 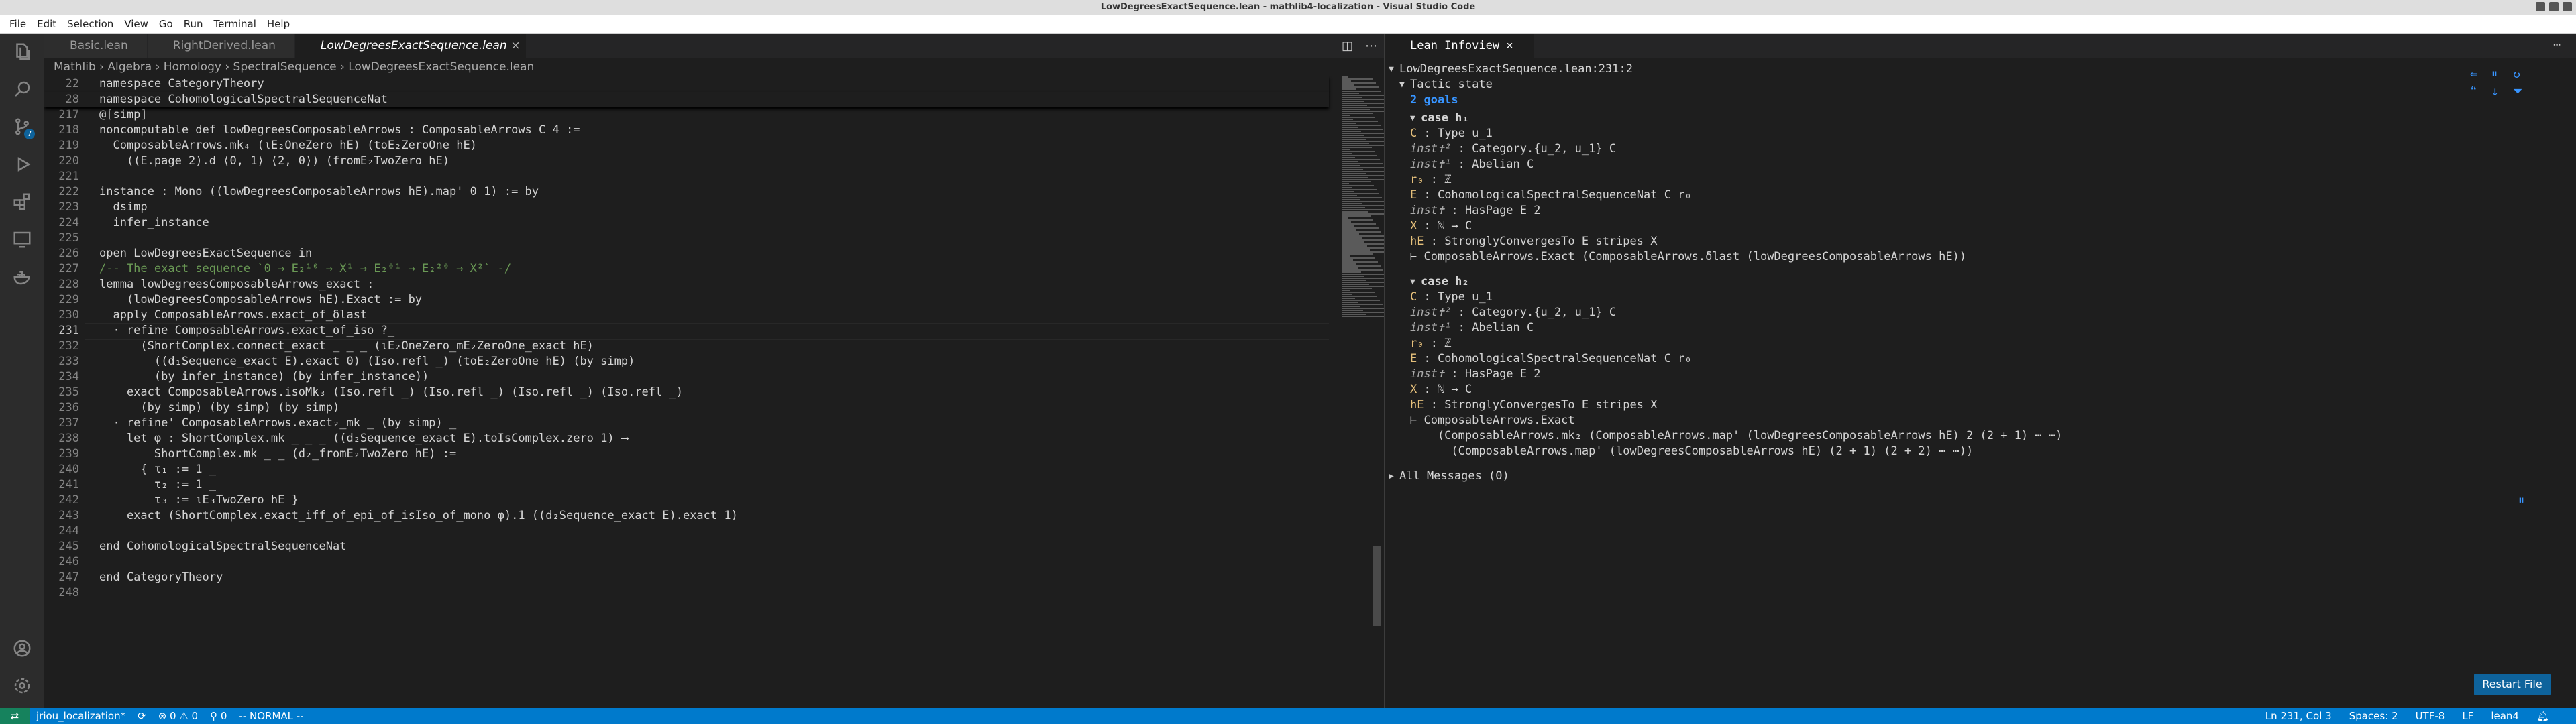 I want to click on tactic-state-toggle-icon: ▼, so click(x=1402, y=85).